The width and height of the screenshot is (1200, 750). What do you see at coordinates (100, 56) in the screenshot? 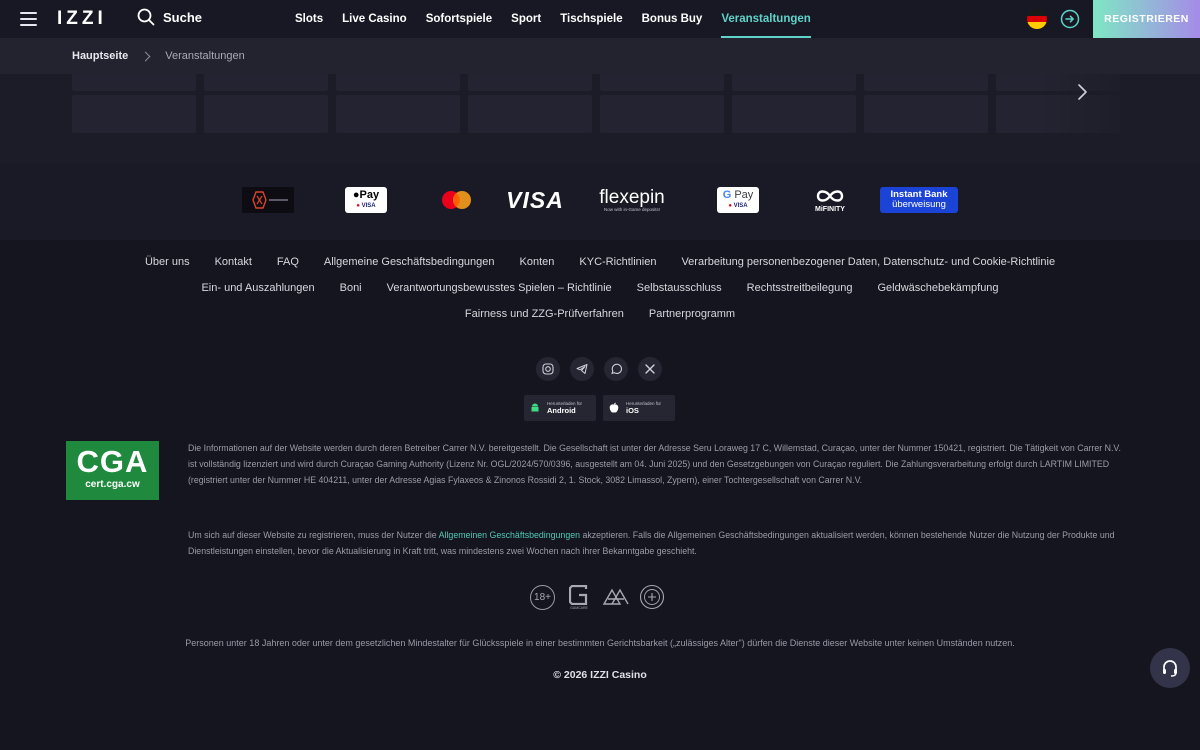
I see `breadcrumb-home: Hauptseite` at bounding box center [100, 56].